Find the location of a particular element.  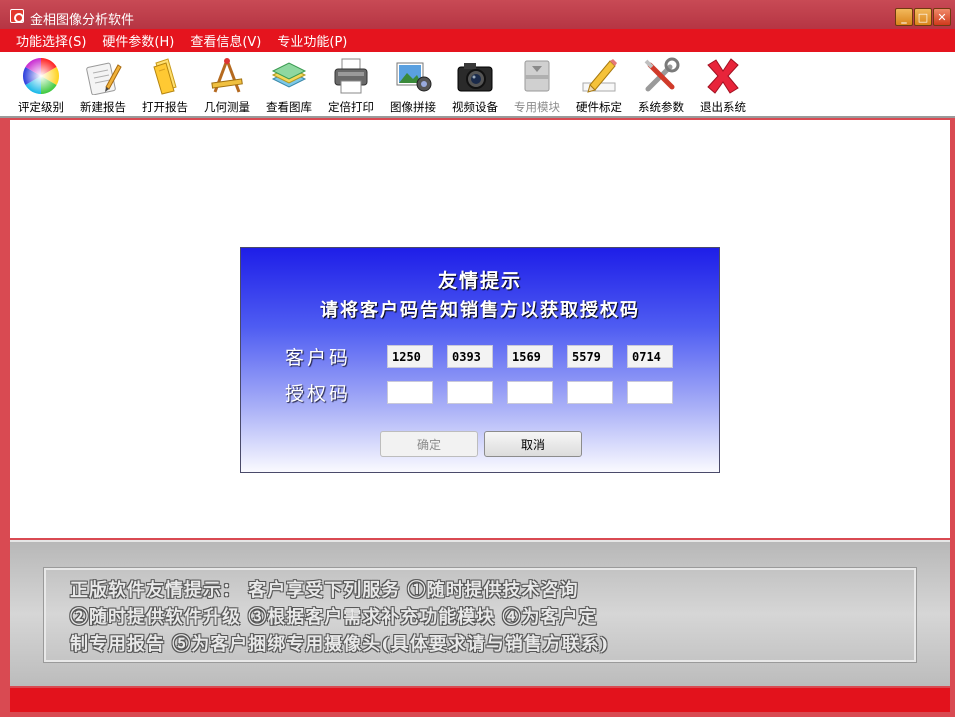

customer-code-field-1: 1250 is located at coordinates (410, 356).